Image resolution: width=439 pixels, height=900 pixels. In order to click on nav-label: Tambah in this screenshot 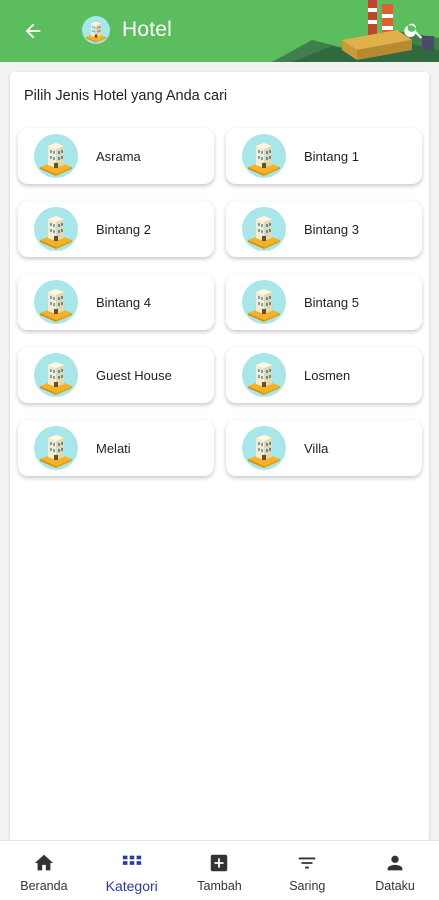, I will do `click(219, 886)`.